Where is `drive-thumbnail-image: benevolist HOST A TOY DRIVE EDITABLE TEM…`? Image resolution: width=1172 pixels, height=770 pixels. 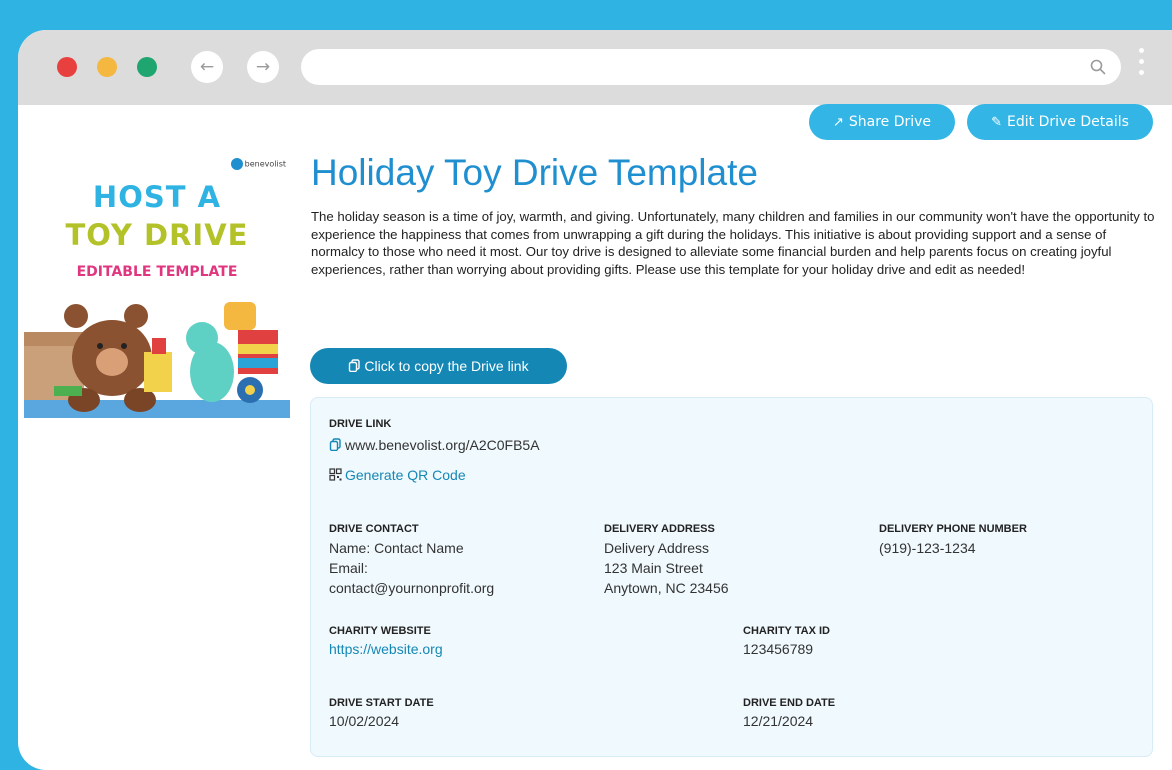 drive-thumbnail-image: benevolist HOST A TOY DRIVE EDITABLE TEM… is located at coordinates (157, 285).